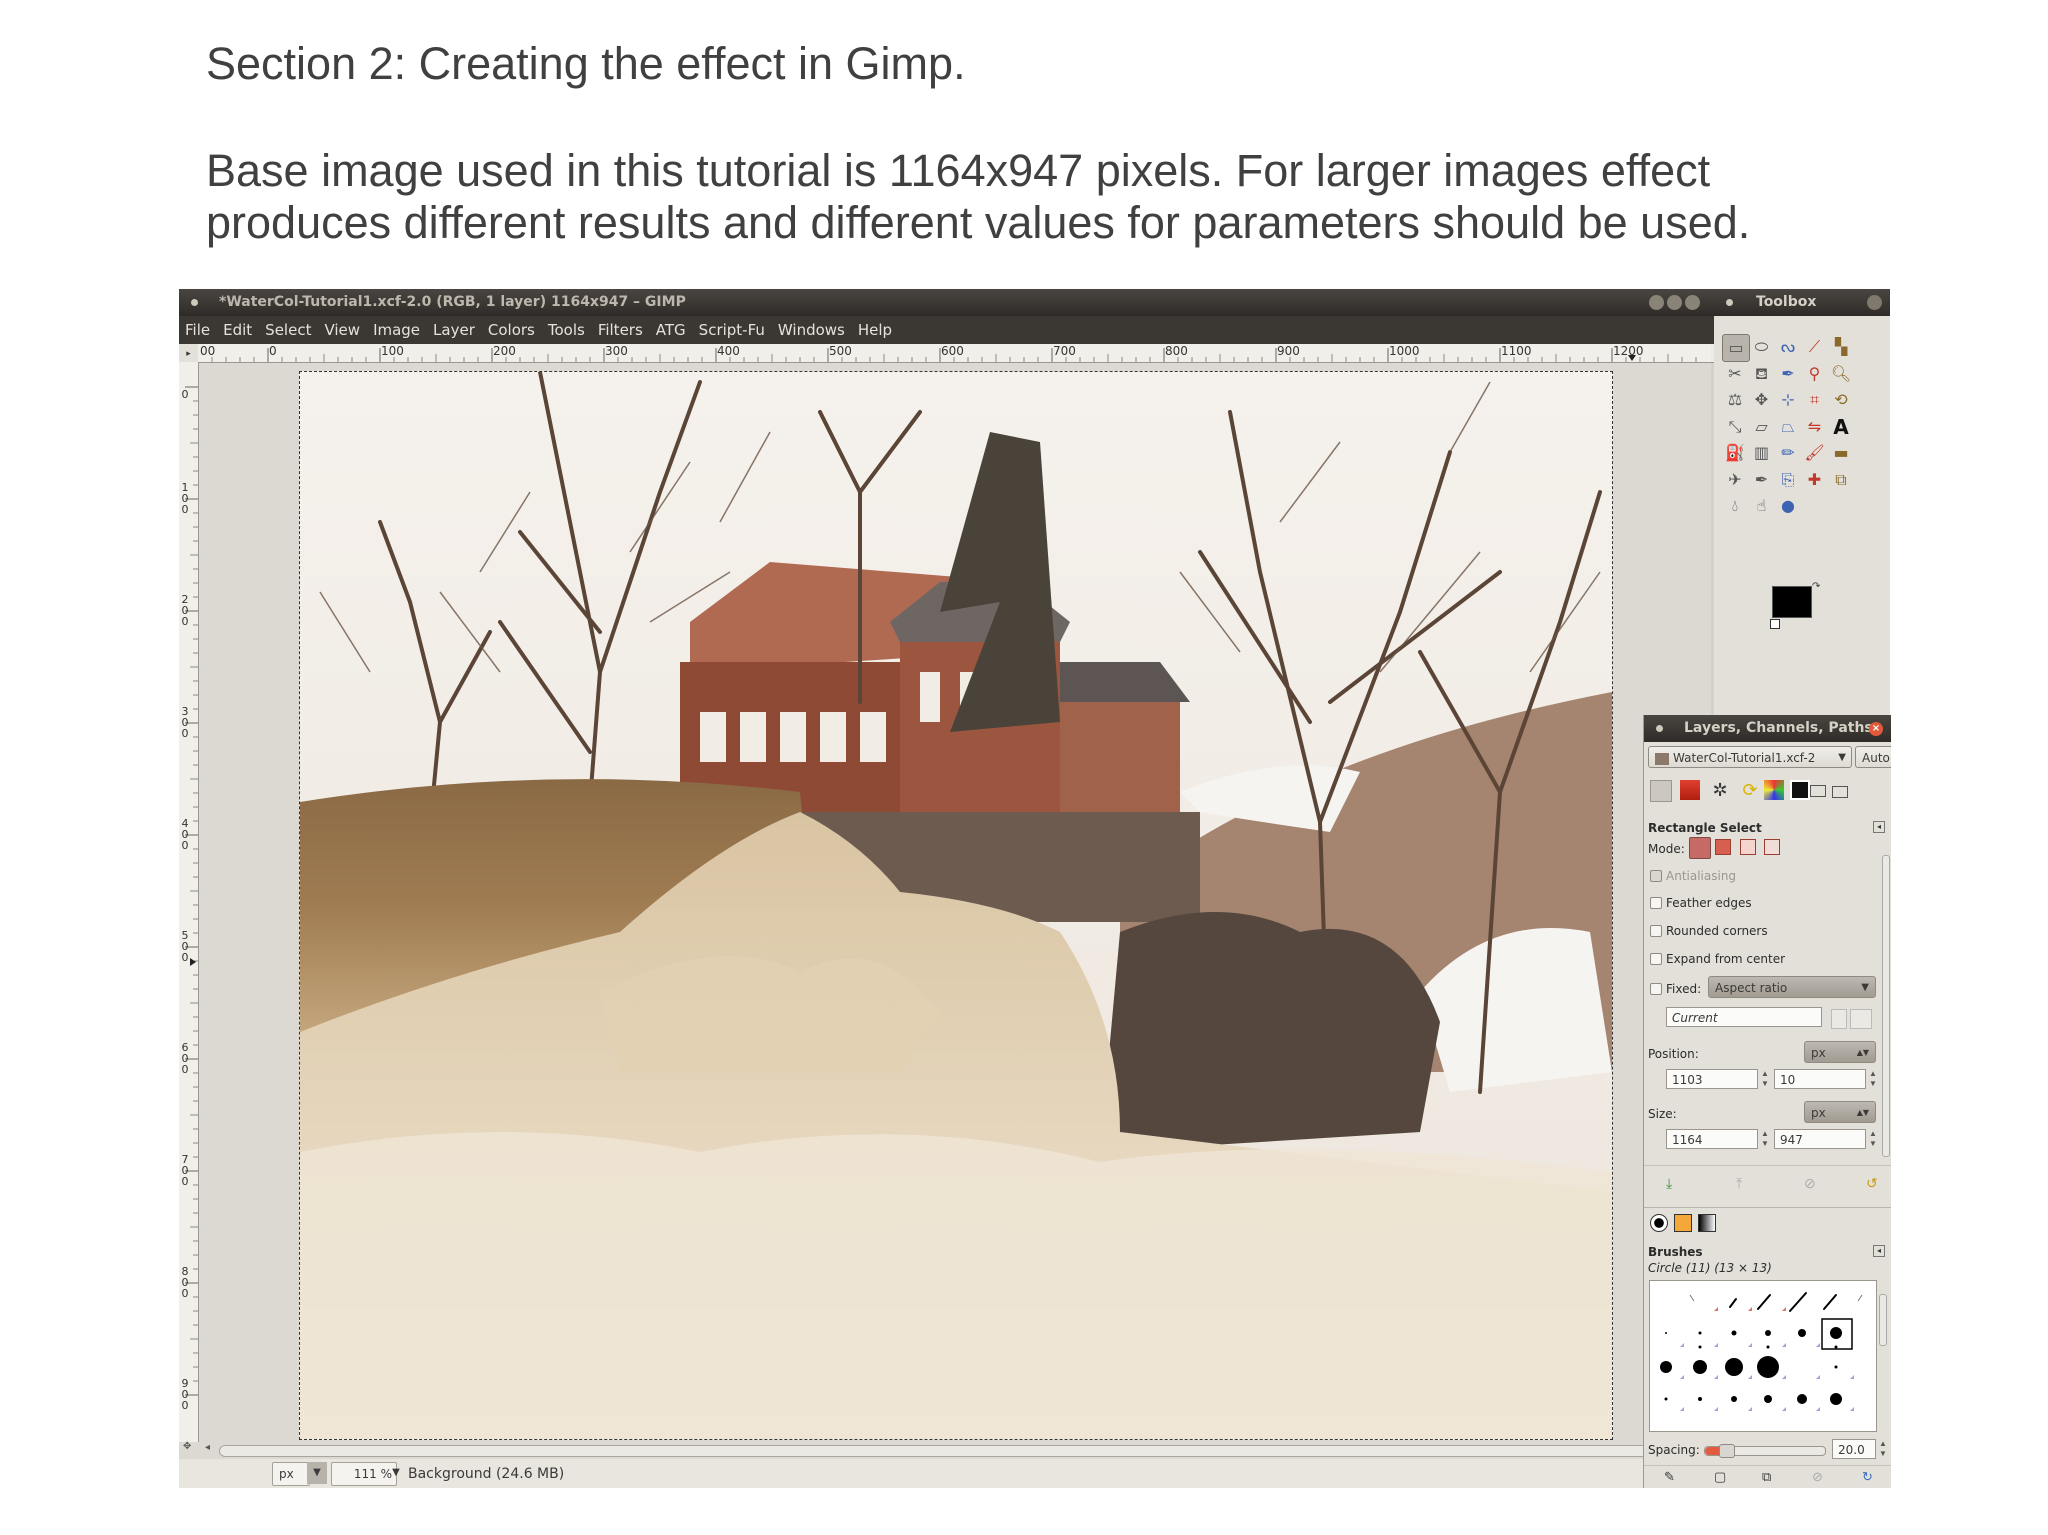 This screenshot has height=1535, width=2048. I want to click on airbrush-icon: ✈, so click(1735, 480).